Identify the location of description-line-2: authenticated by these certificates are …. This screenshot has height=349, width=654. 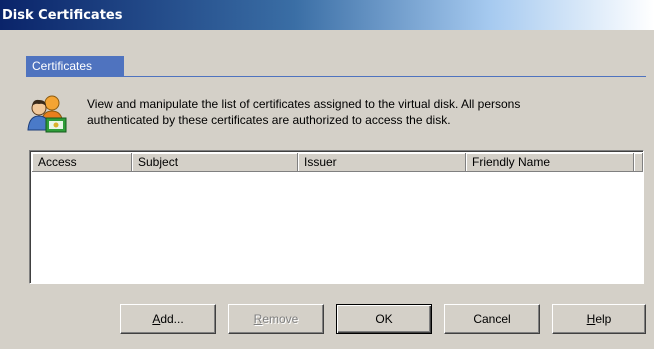
(269, 120).